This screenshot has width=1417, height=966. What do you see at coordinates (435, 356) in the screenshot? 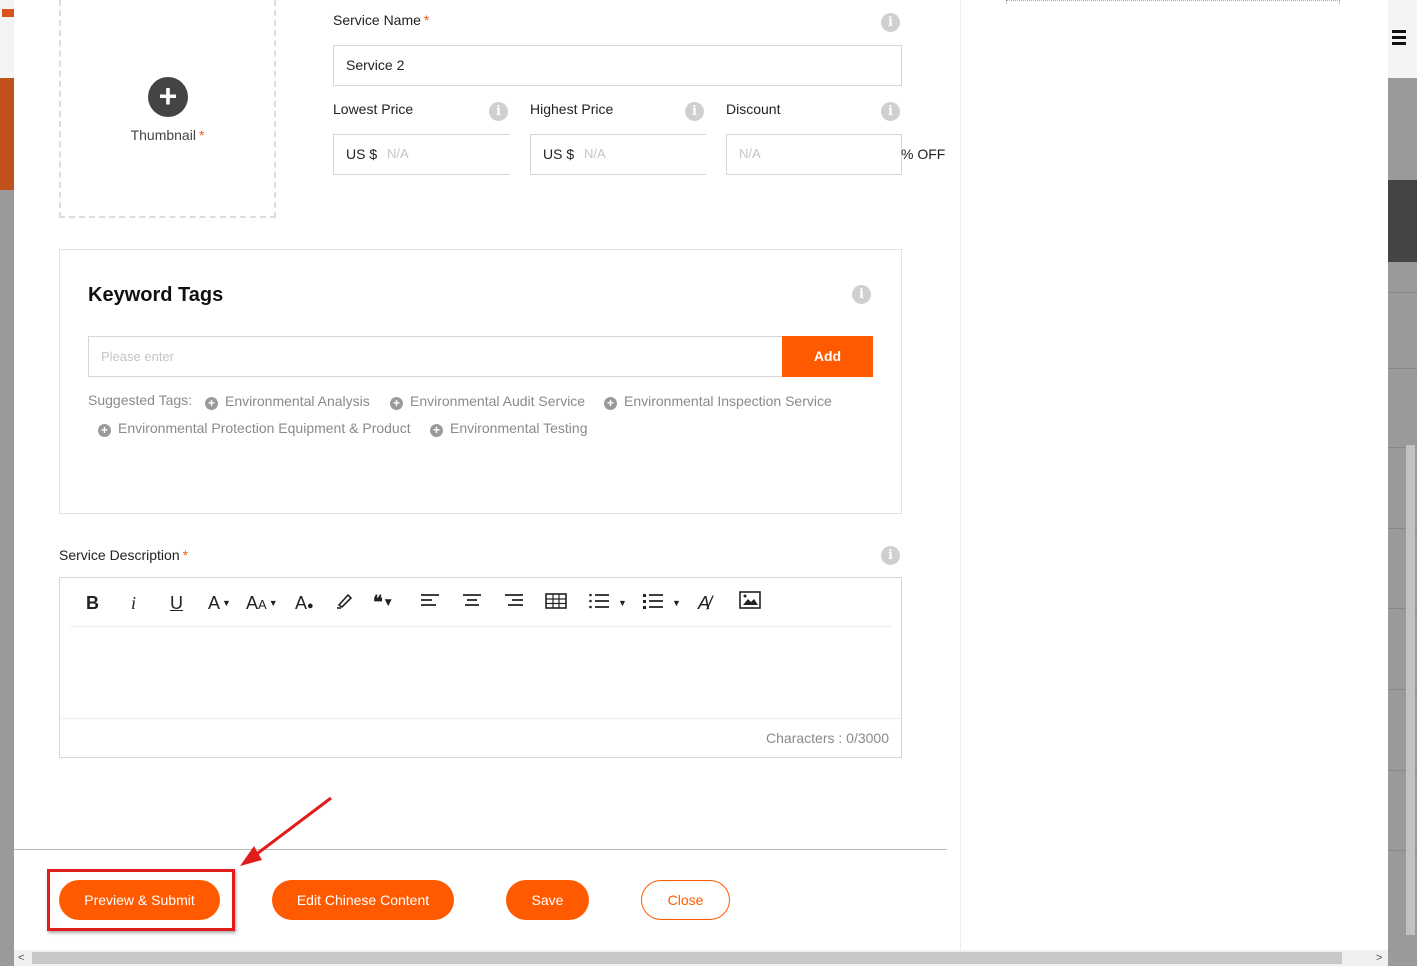
I see `keyword-input: Please enter` at bounding box center [435, 356].